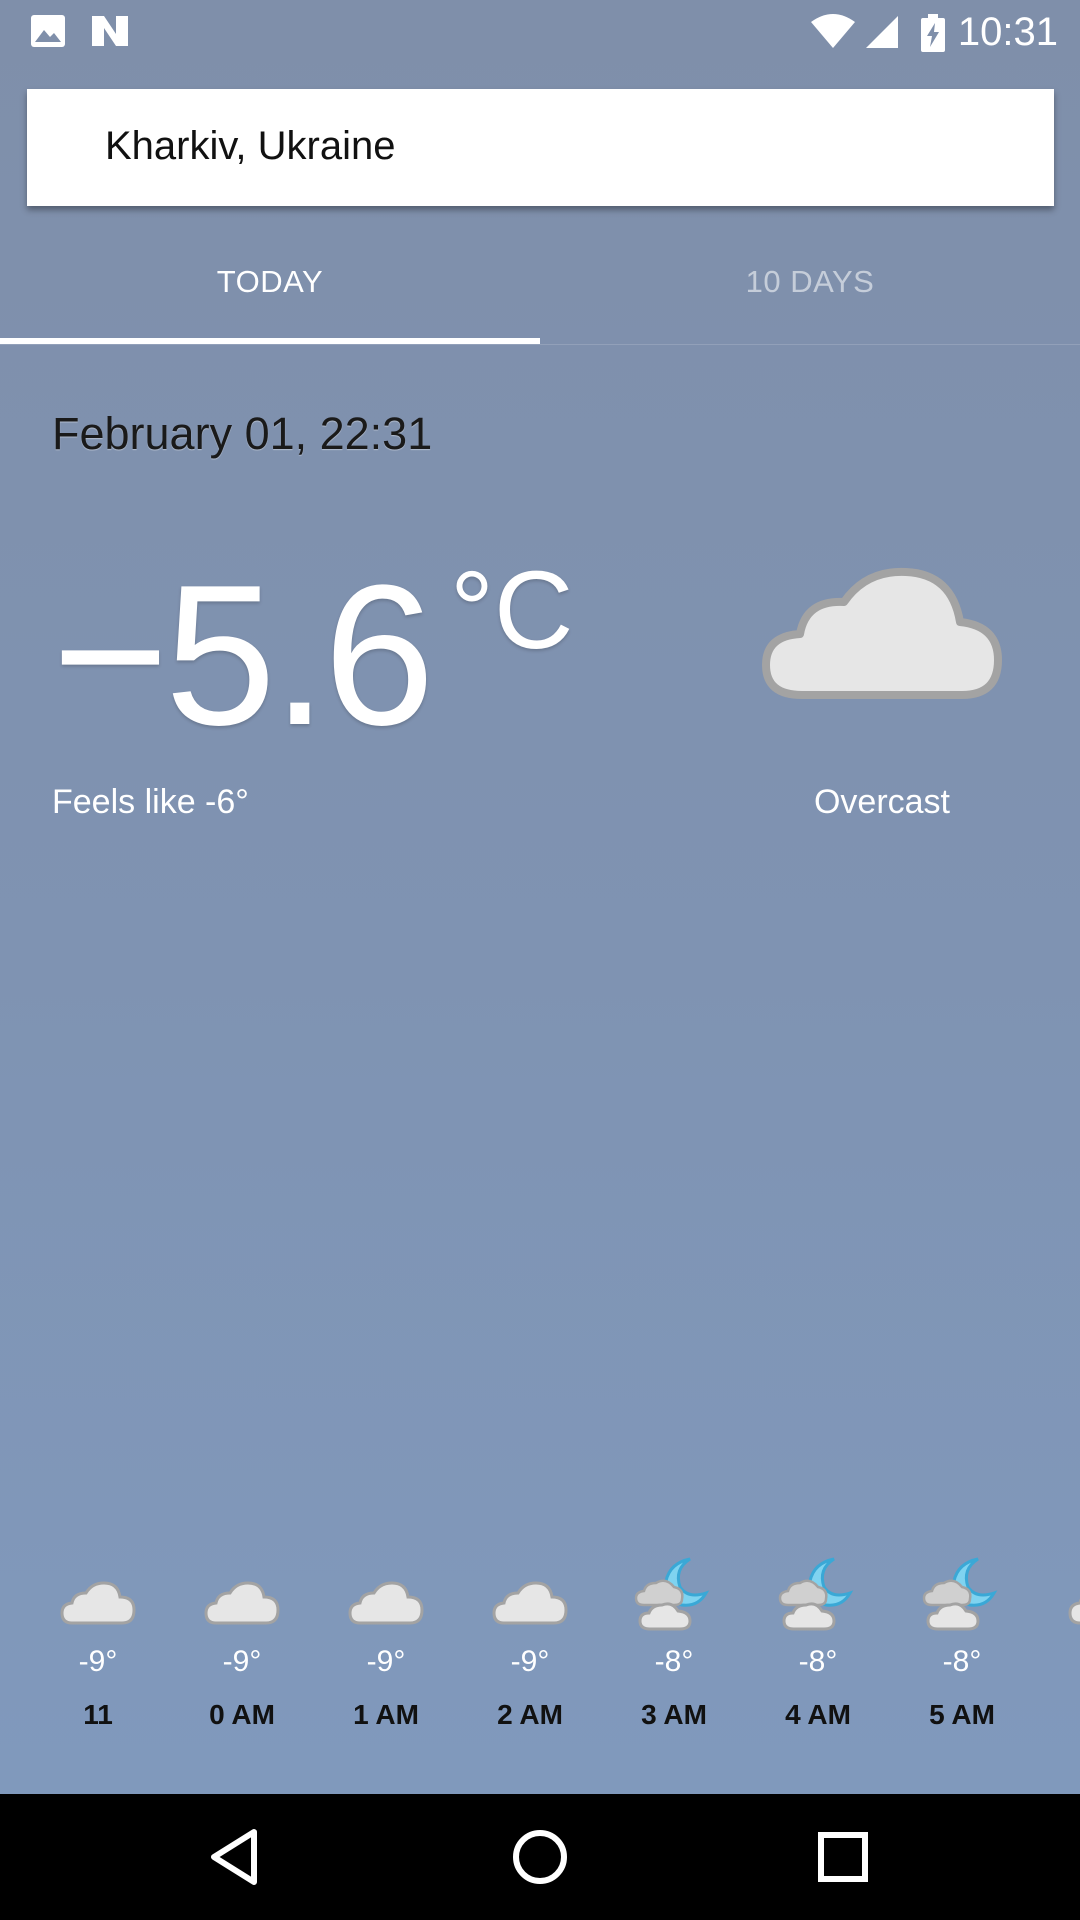 This screenshot has width=1080, height=1920. I want to click on current-temperature: −5.6 °C, so click(312, 656).